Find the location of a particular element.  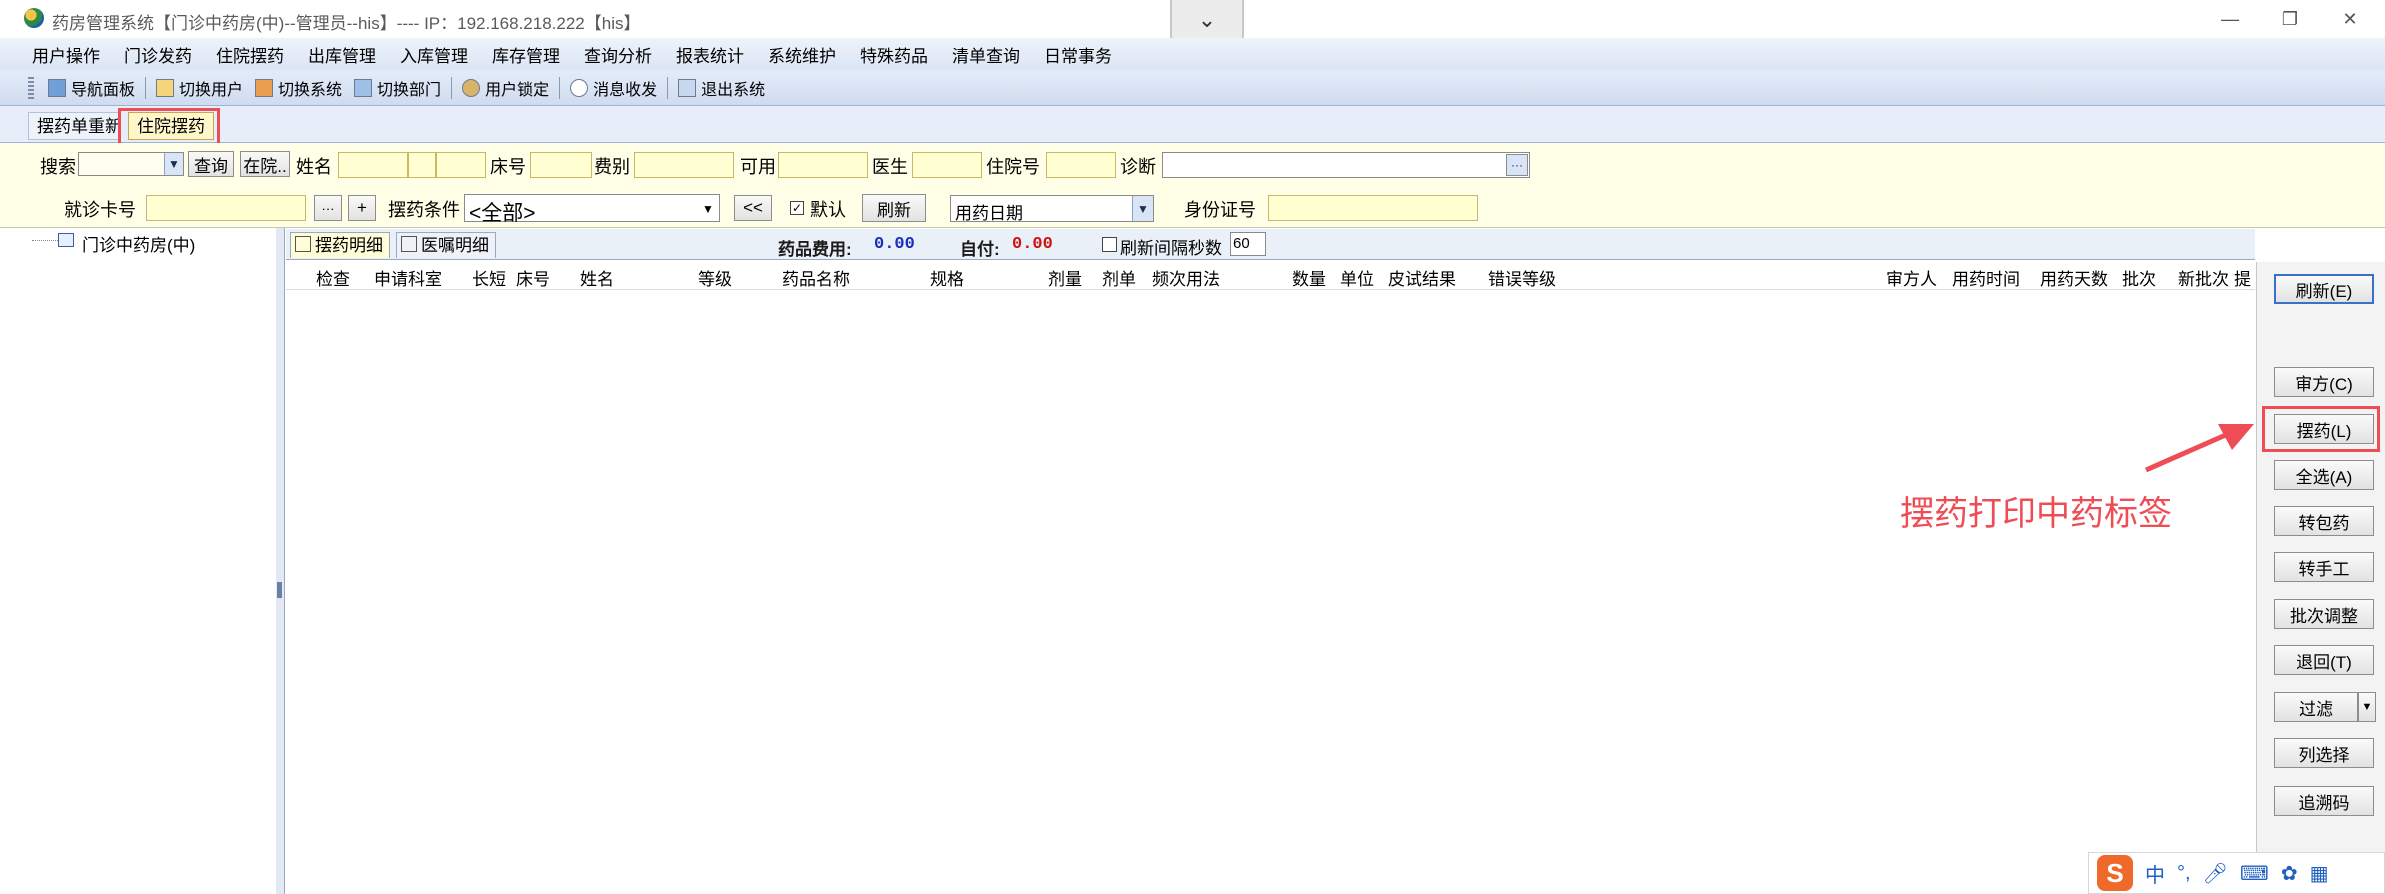

fee-type-field is located at coordinates (684, 165).